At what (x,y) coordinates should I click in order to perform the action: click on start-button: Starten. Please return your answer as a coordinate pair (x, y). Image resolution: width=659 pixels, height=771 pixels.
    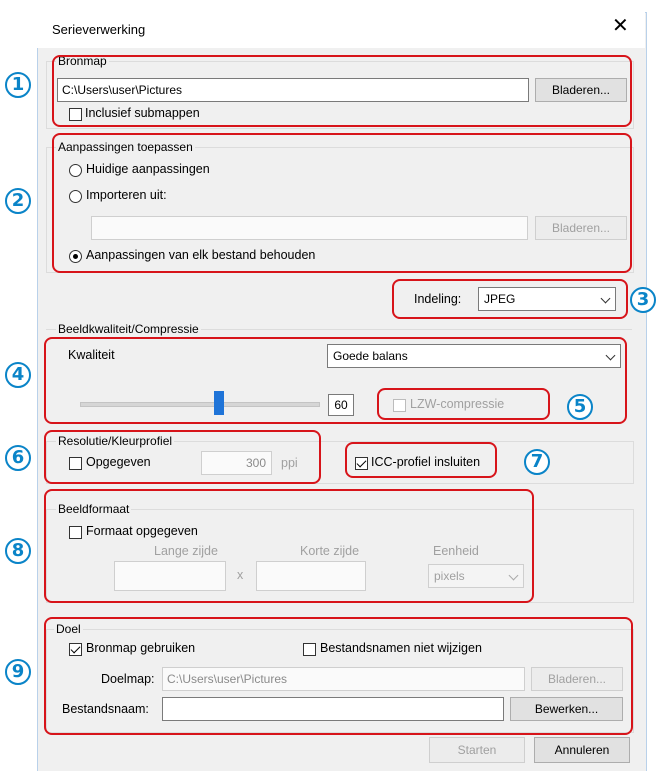
    Looking at the image, I should click on (477, 750).